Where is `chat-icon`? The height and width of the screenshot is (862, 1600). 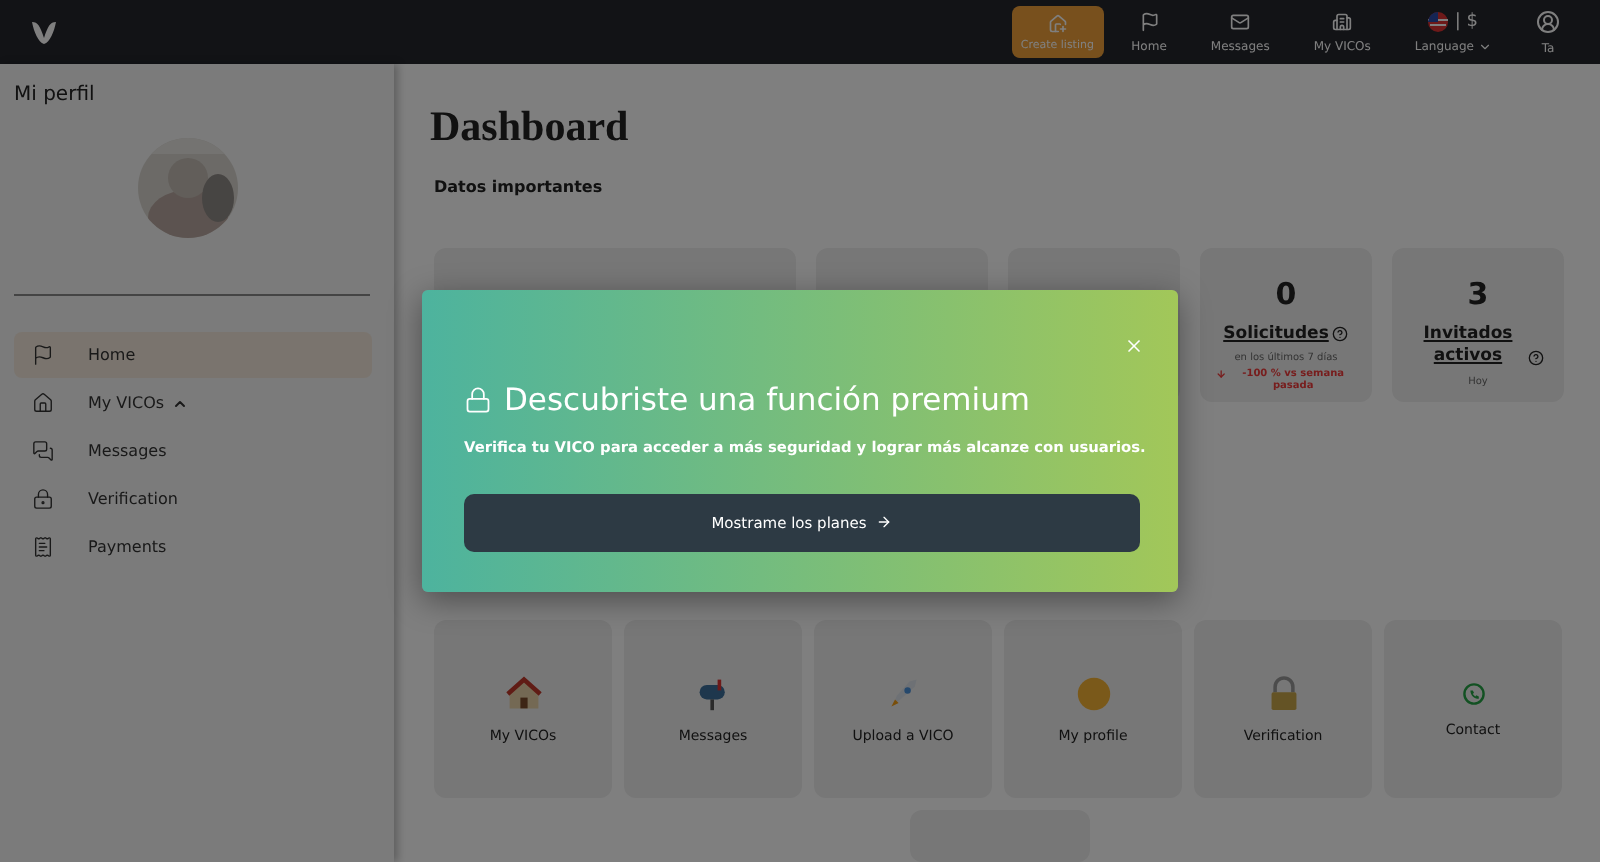
chat-icon is located at coordinates (43, 451).